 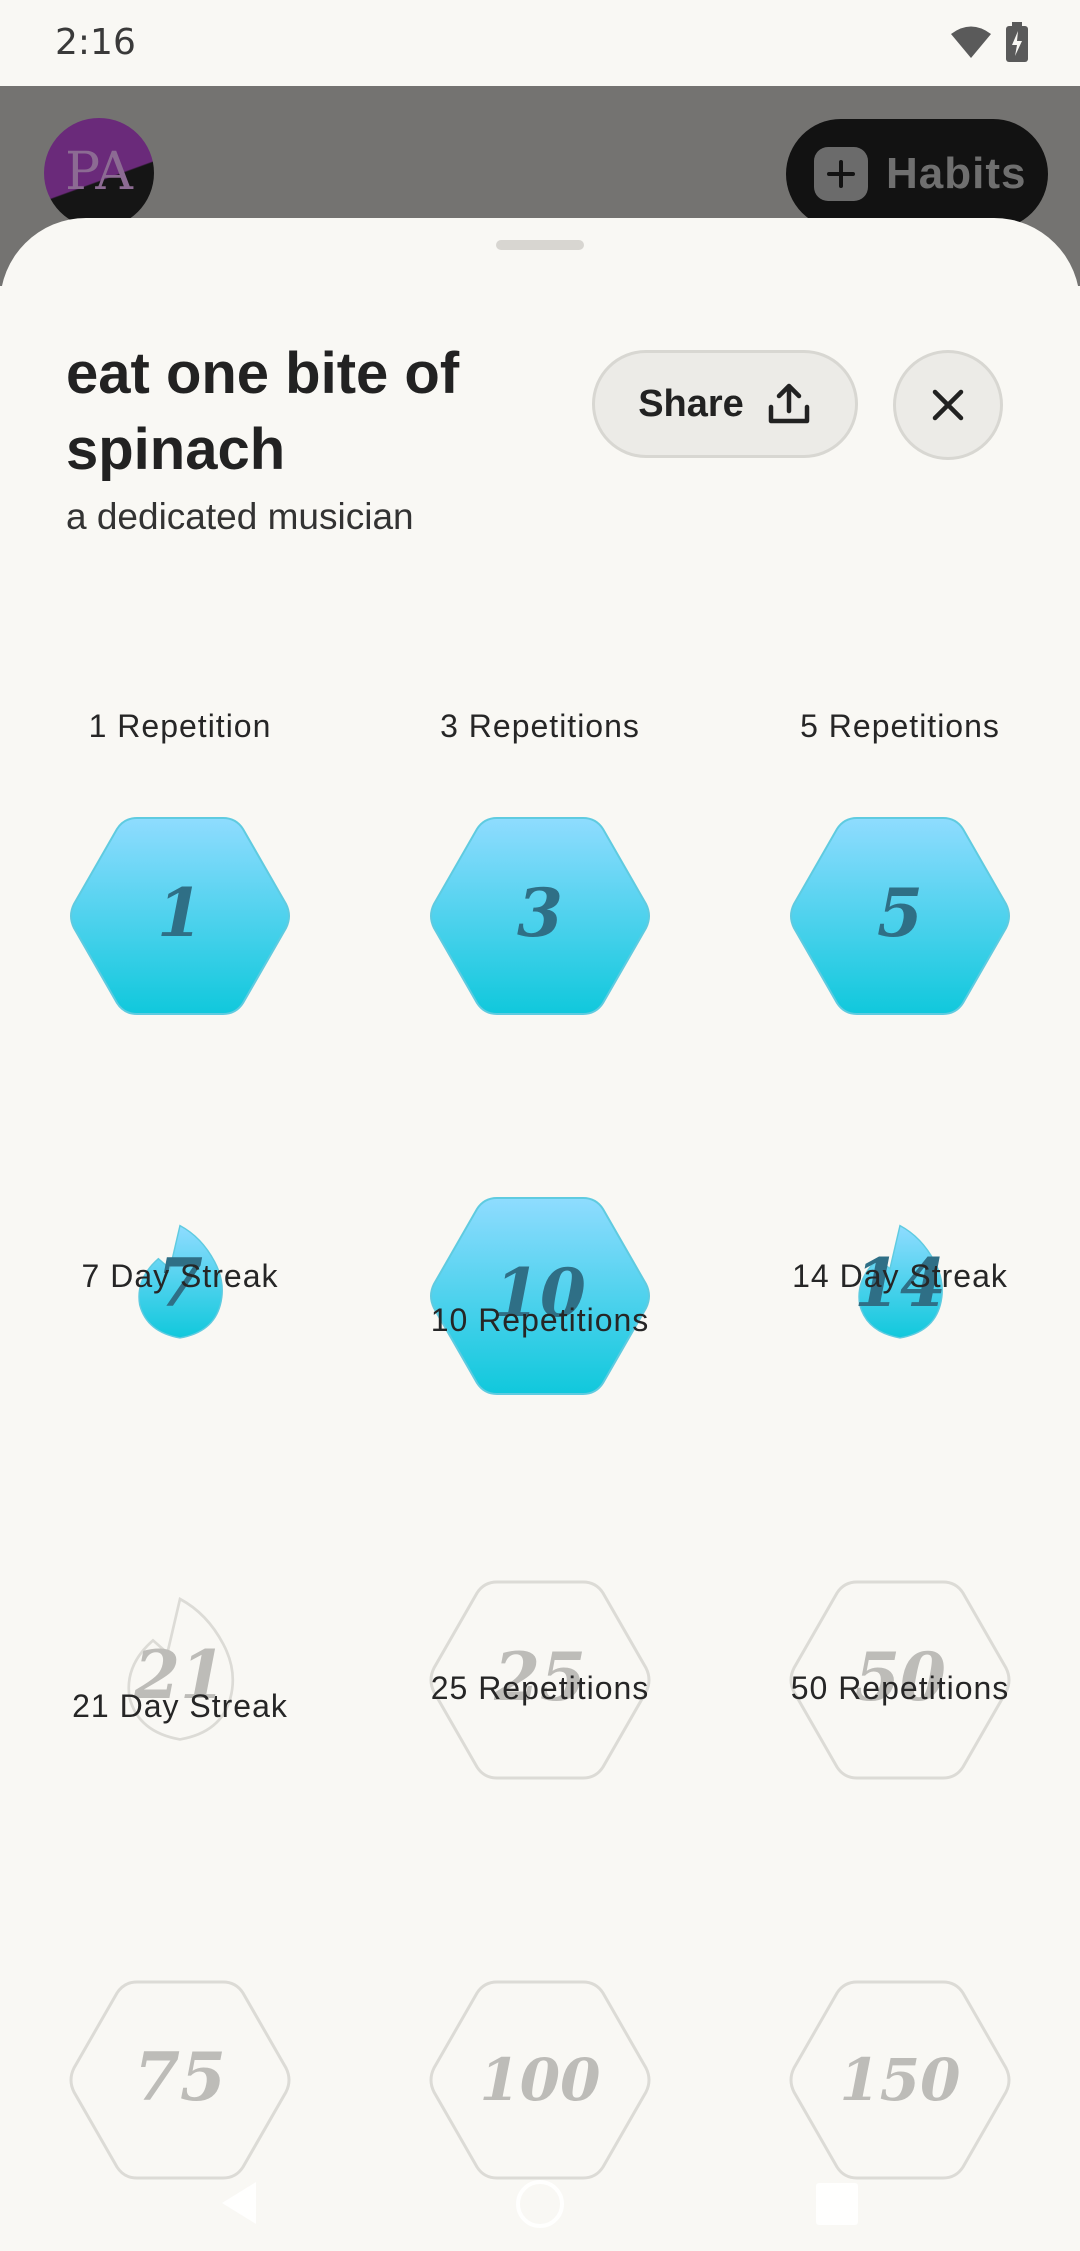 I want to click on hexagon-badge-icon: 75, so click(x=180, y=2080).